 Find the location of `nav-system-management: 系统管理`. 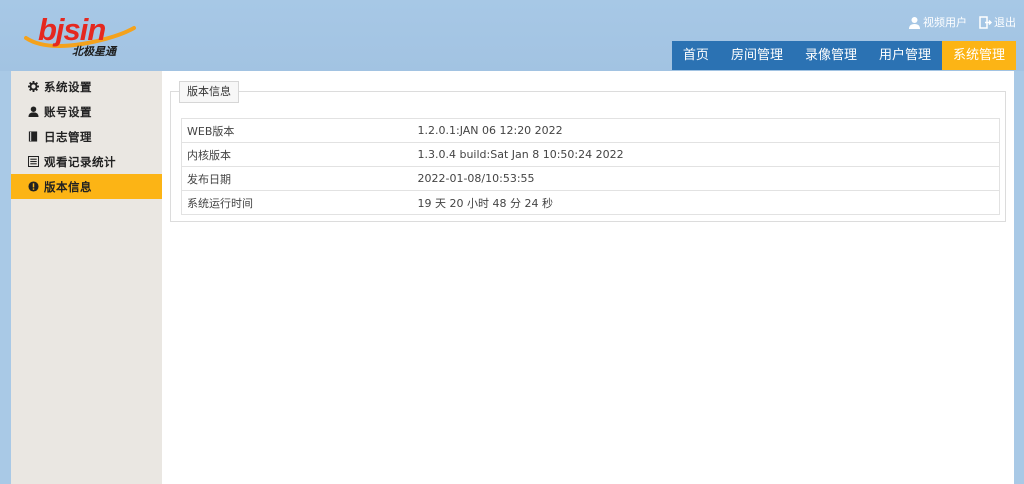

nav-system-management: 系统管理 is located at coordinates (978, 55).